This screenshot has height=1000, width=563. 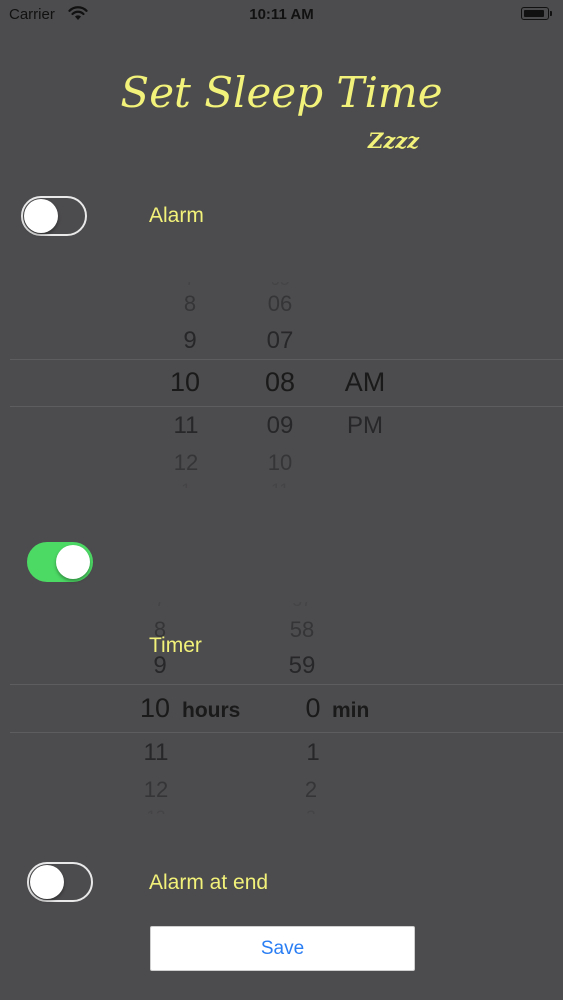 I want to click on alarm-minute-option: 07, so click(x=280, y=341).